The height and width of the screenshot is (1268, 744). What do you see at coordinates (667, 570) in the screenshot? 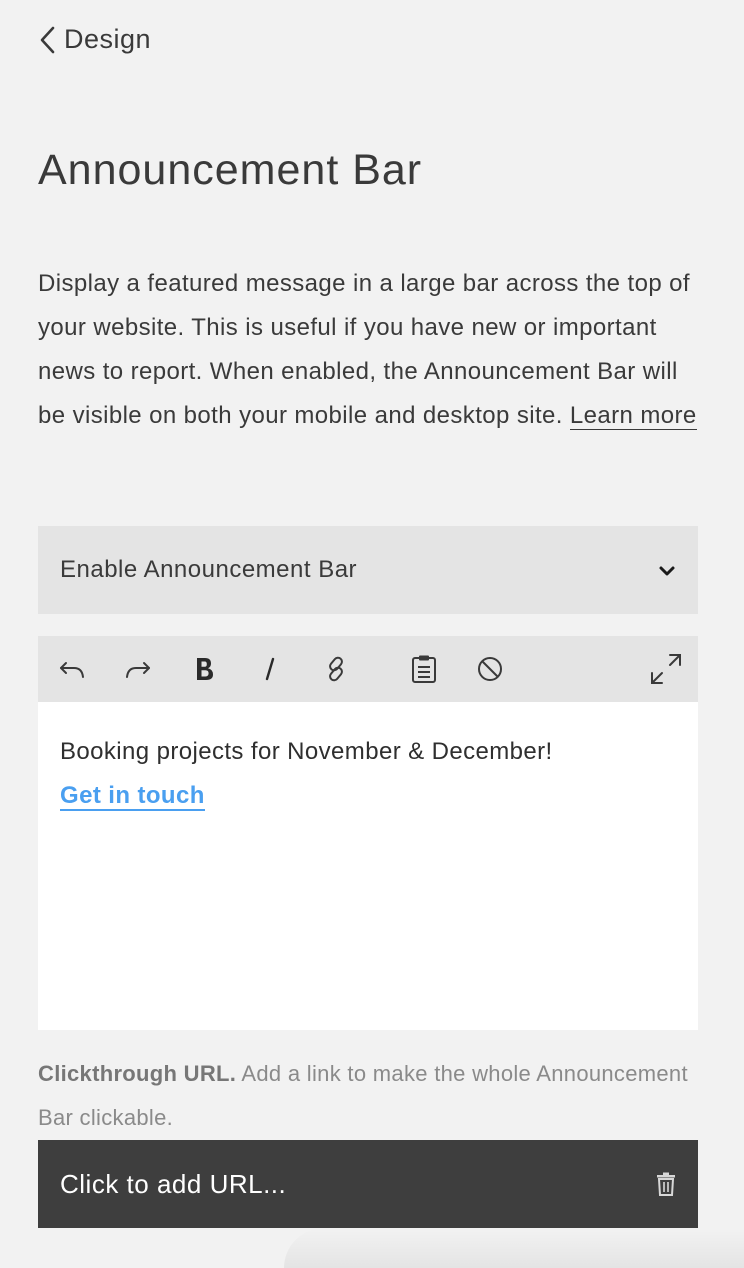
I see `chevron-down-icon` at bounding box center [667, 570].